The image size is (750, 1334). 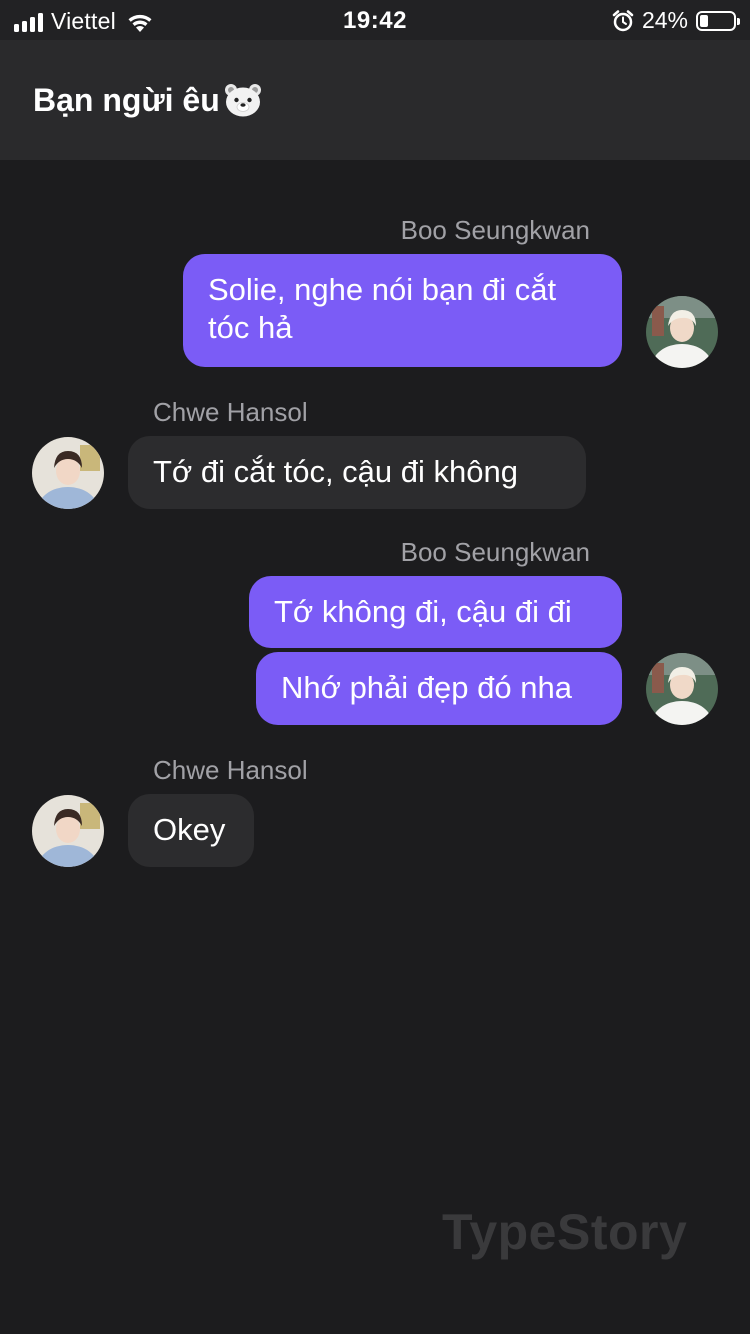 What do you see at coordinates (439, 688) in the screenshot?
I see `outgoing-message-bubble: Nhớ phải đẹp đó nha` at bounding box center [439, 688].